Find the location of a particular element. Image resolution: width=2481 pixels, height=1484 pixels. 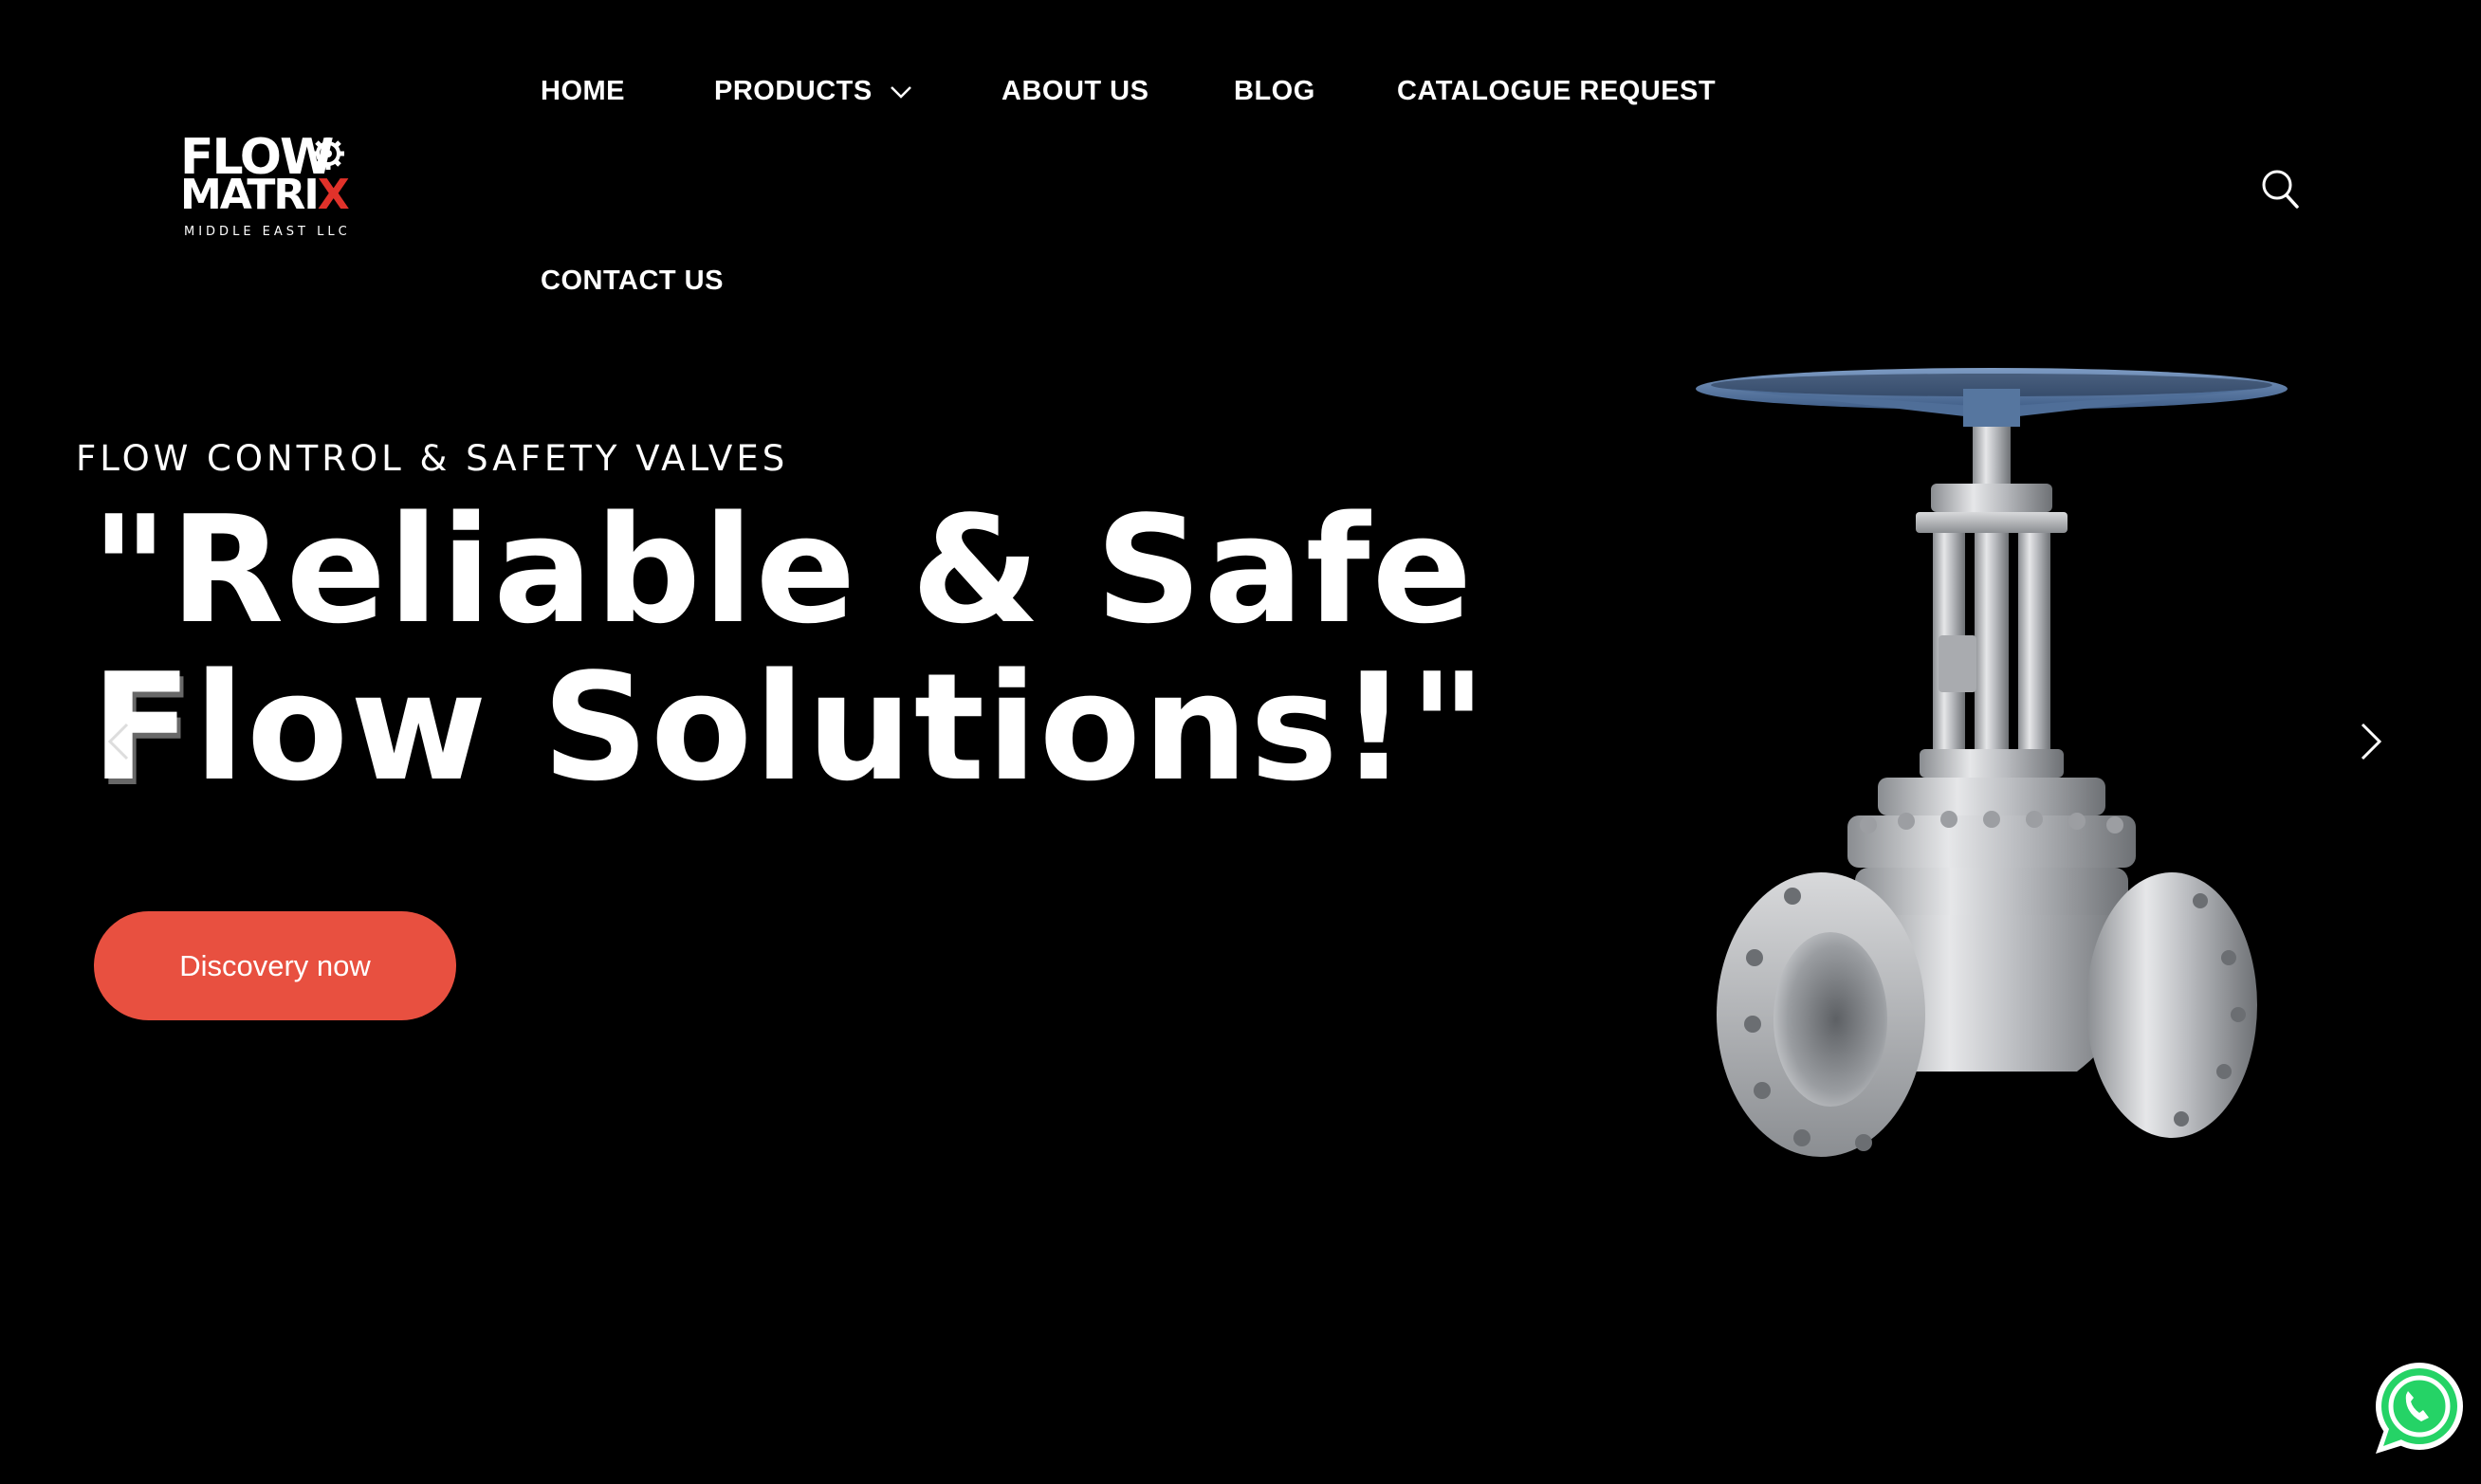

search-icon is located at coordinates (2280, 189).